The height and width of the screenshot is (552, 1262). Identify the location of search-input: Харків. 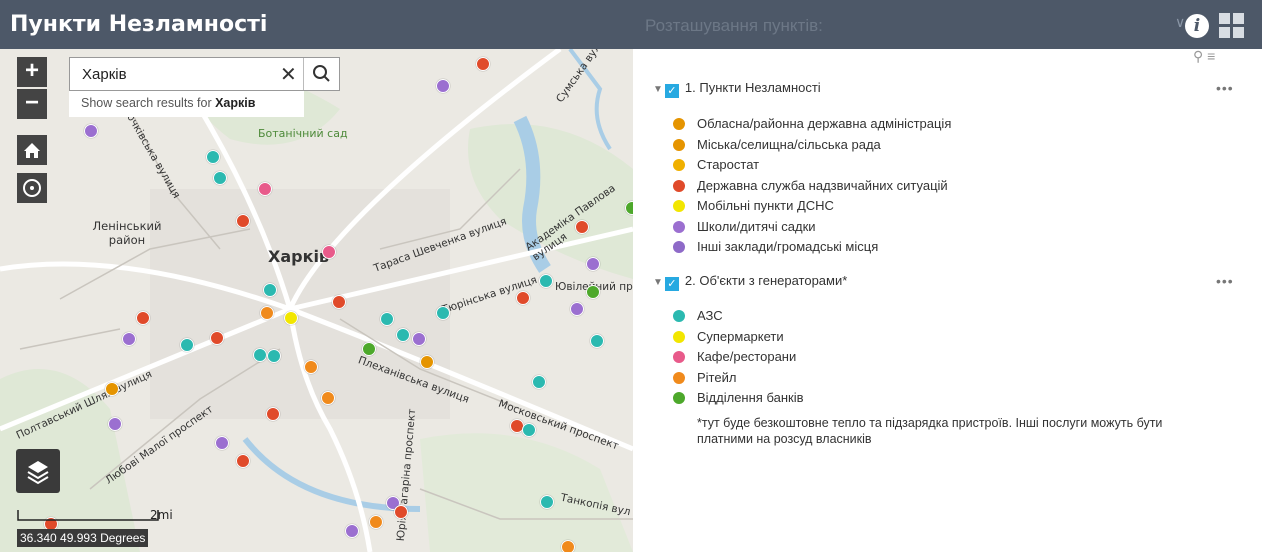
(104, 74).